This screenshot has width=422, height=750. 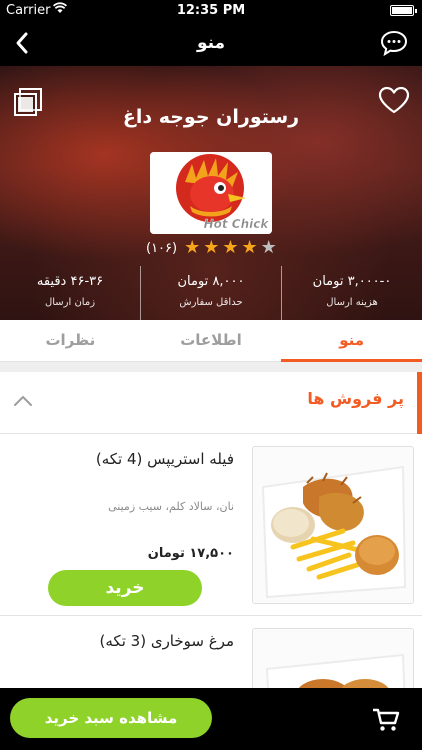 I want to click on status-bar: Carrier 12:35 PM, so click(x=211, y=11).